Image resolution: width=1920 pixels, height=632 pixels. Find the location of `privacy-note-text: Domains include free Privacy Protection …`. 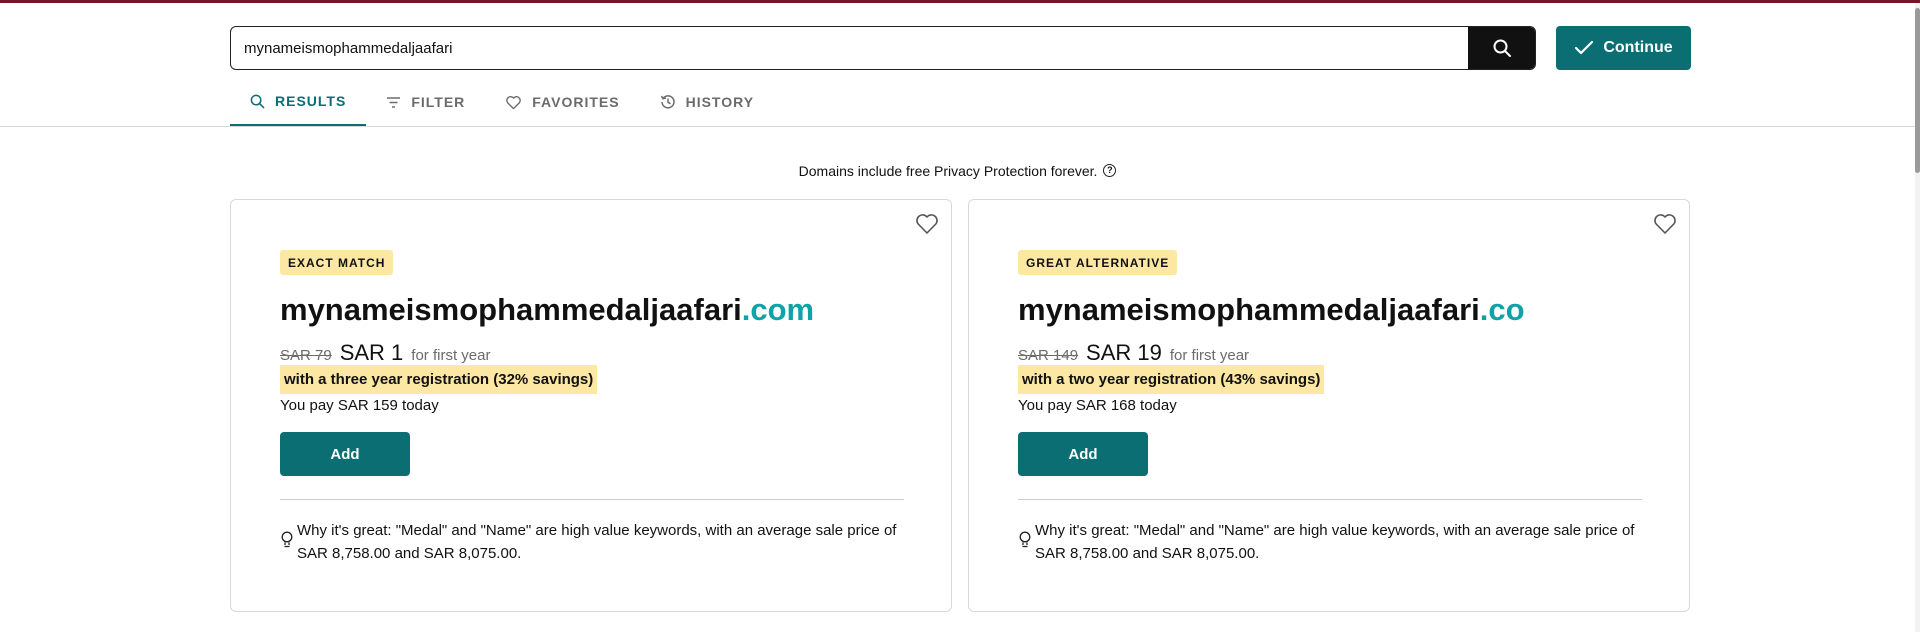

privacy-note-text: Domains include free Privacy Protection … is located at coordinates (948, 171).